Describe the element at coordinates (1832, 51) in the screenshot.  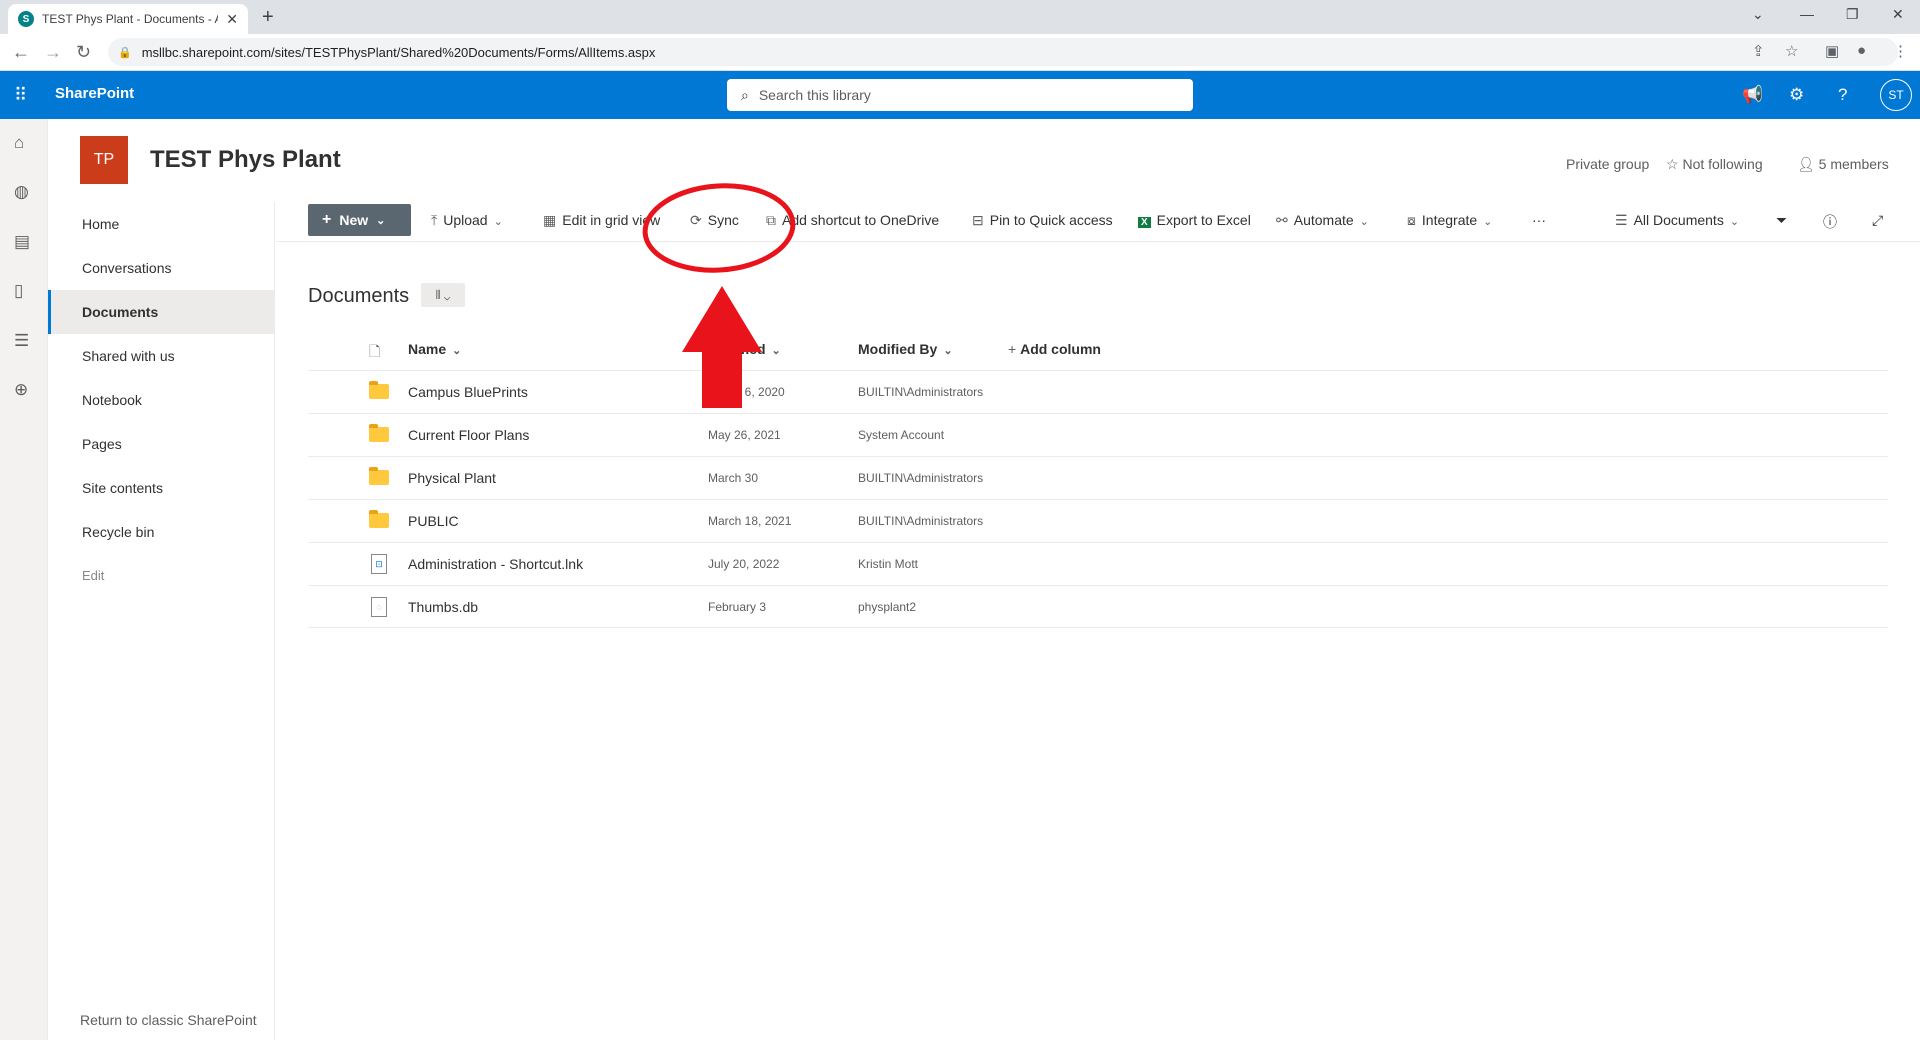
I see `side-panel-icon: ▣` at that location.